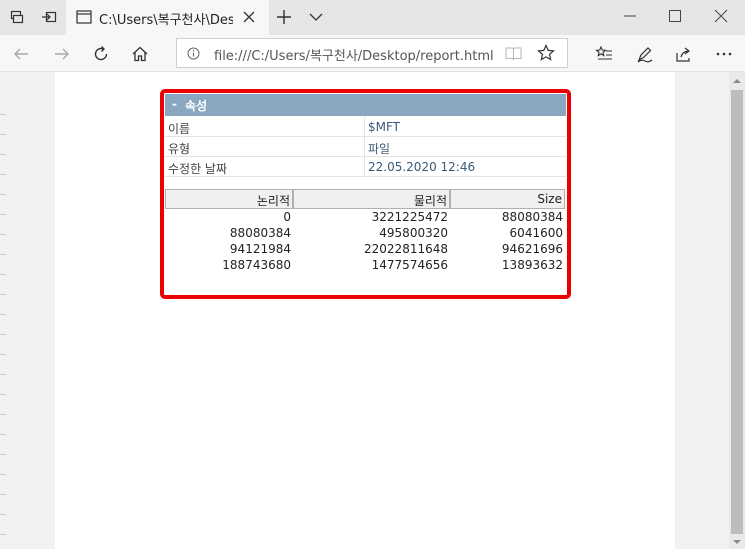 The image size is (745, 549). I want to click on property-row: 이름 $MFT, so click(365, 127).